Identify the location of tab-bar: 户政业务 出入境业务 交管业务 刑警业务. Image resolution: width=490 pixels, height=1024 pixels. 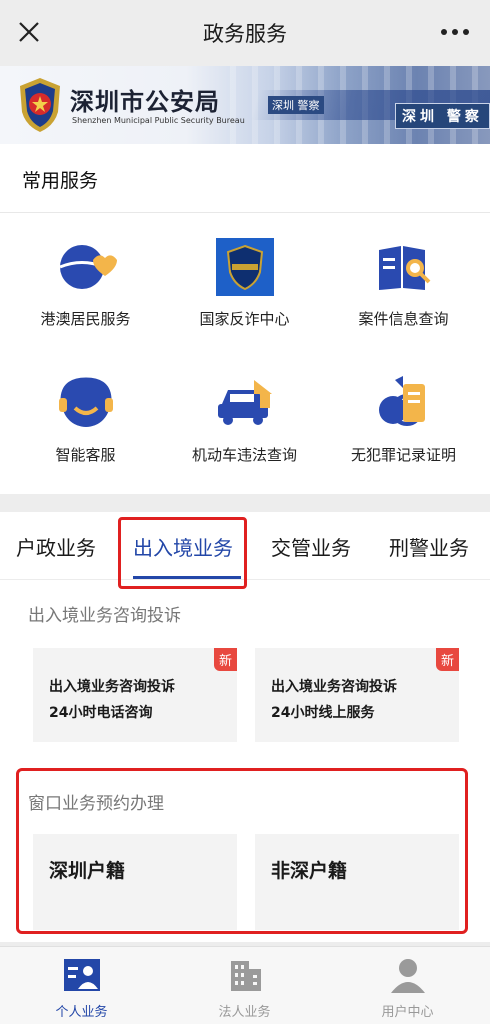
(245, 550).